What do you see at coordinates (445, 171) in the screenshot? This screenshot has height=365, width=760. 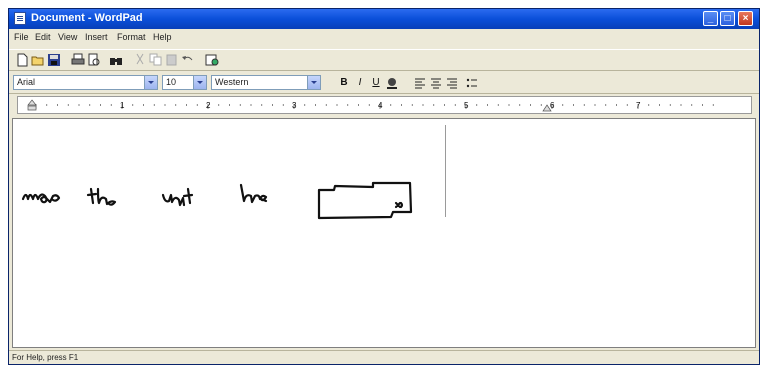 I see `page-margin-line` at bounding box center [445, 171].